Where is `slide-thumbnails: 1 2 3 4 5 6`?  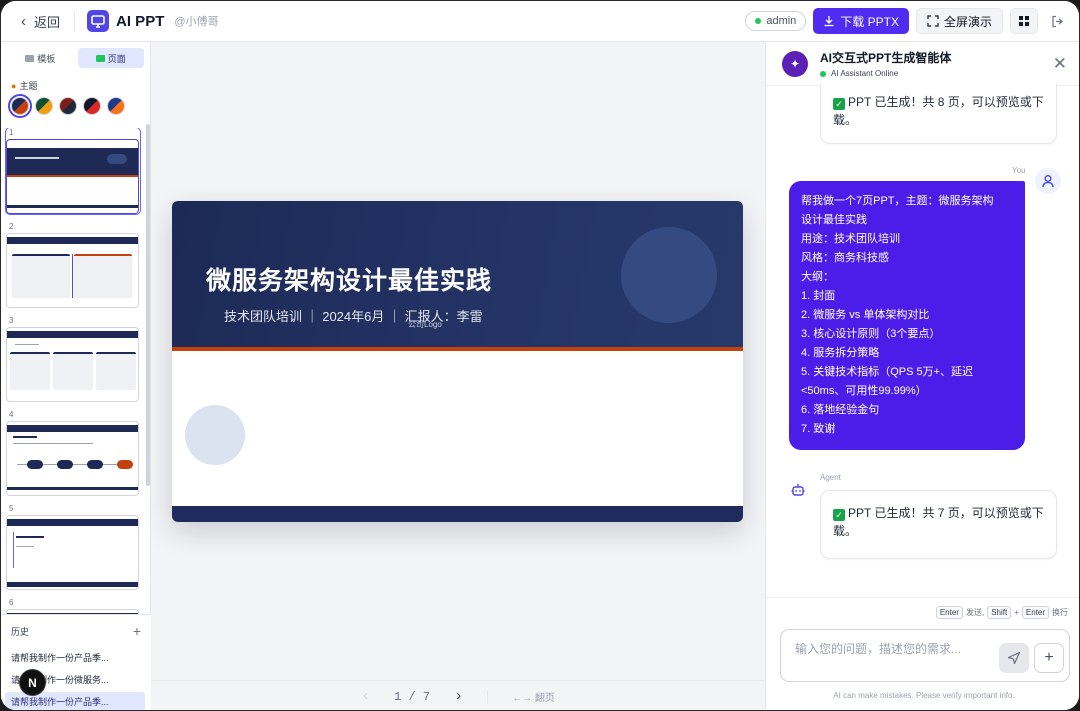
slide-thumbnails: 1 2 3 4 5 6 is located at coordinates (76, 371).